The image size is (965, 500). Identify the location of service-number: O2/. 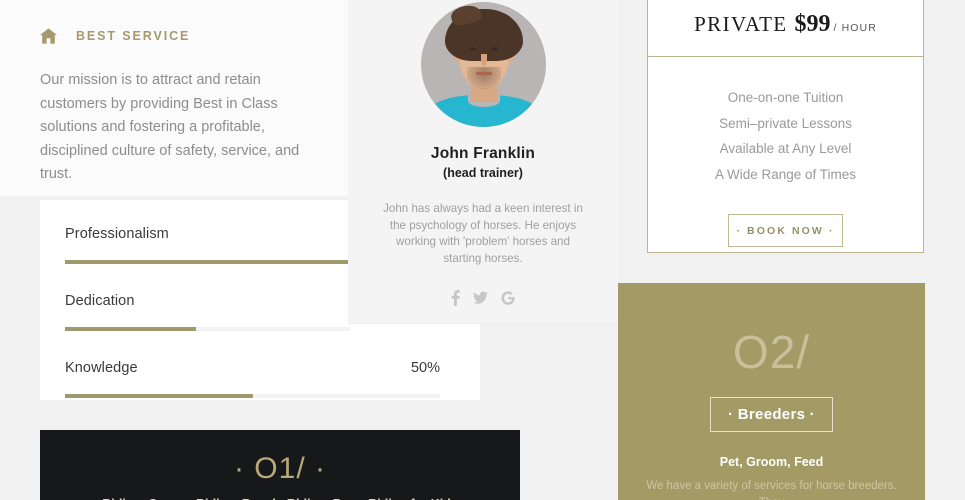
(771, 352).